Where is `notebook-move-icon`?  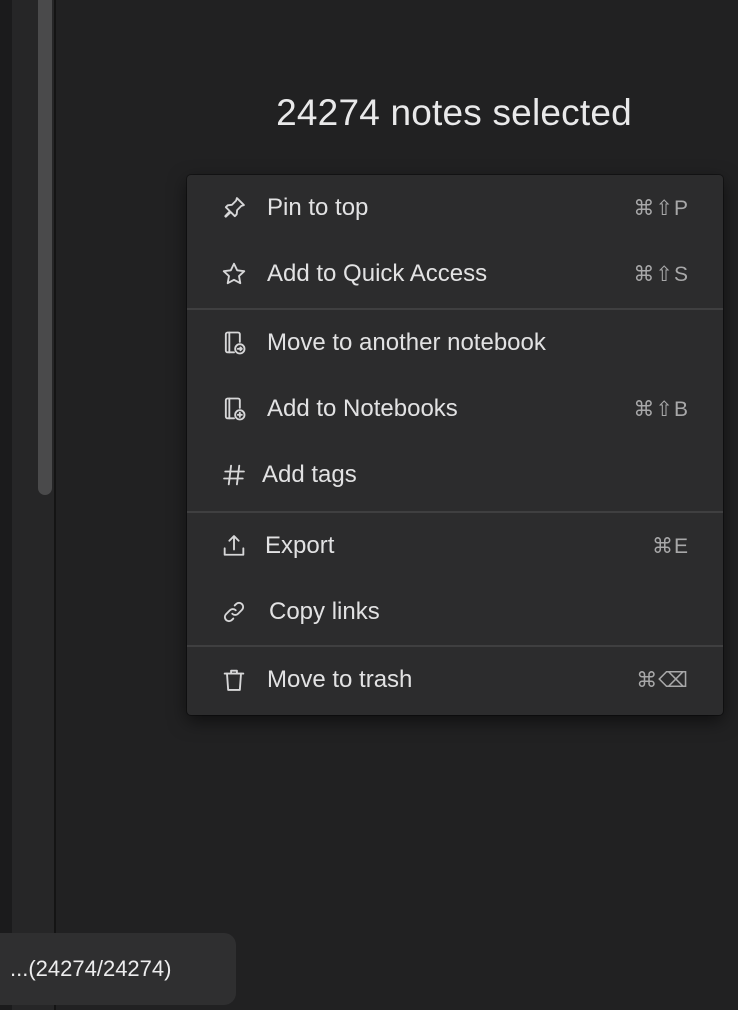 notebook-move-icon is located at coordinates (234, 343).